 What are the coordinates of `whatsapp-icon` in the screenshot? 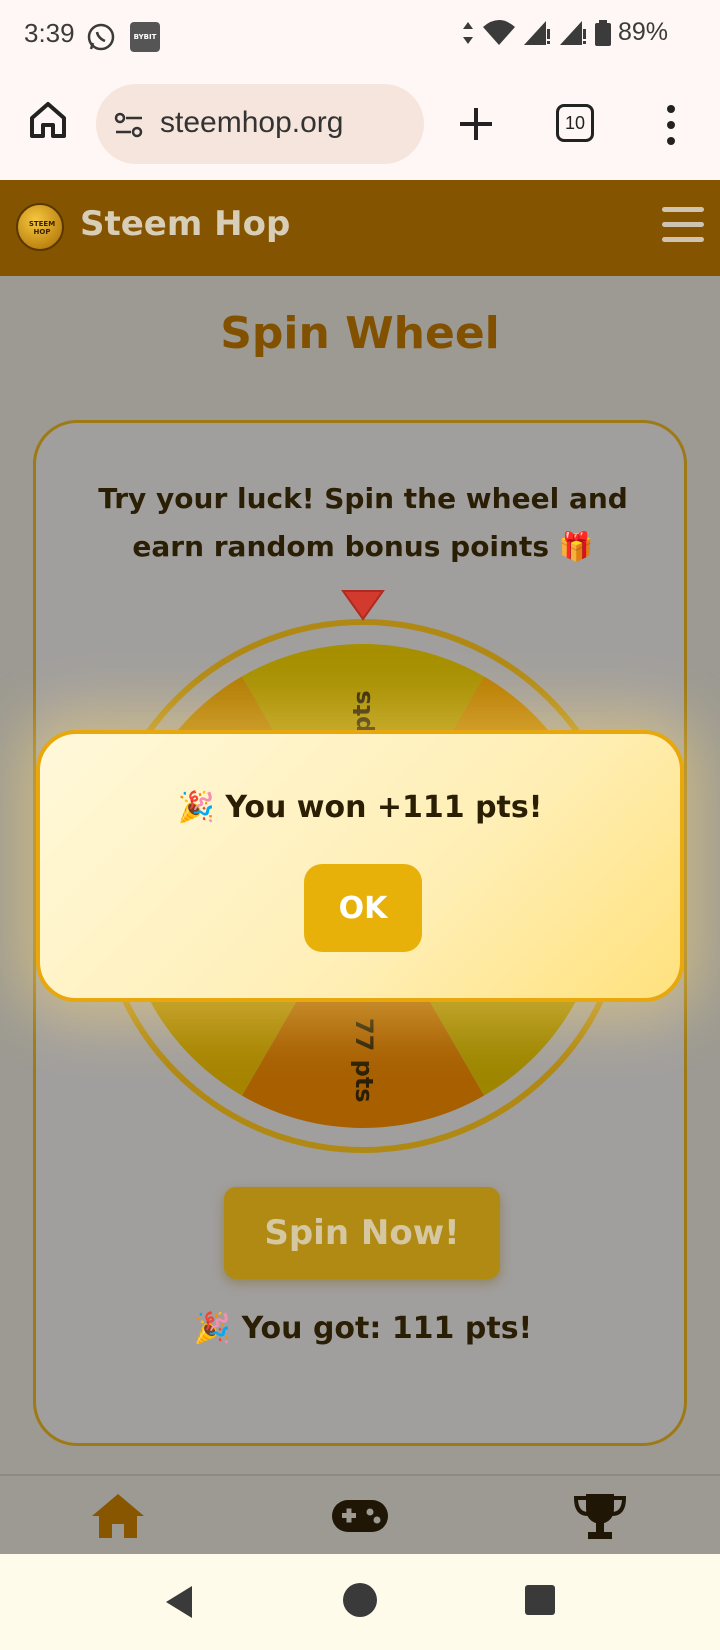 It's located at (101, 37).